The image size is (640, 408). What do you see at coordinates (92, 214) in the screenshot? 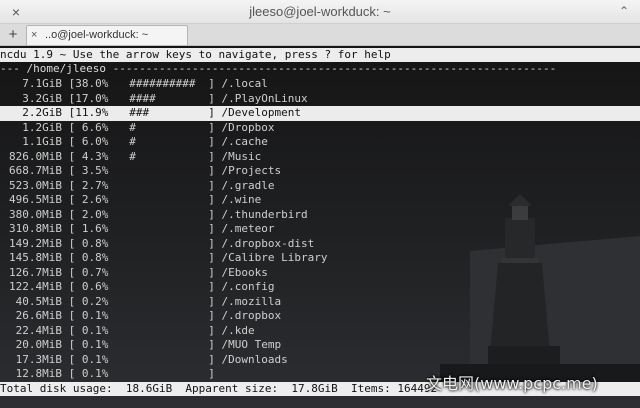
I see `row-percent: 2.0%` at bounding box center [92, 214].